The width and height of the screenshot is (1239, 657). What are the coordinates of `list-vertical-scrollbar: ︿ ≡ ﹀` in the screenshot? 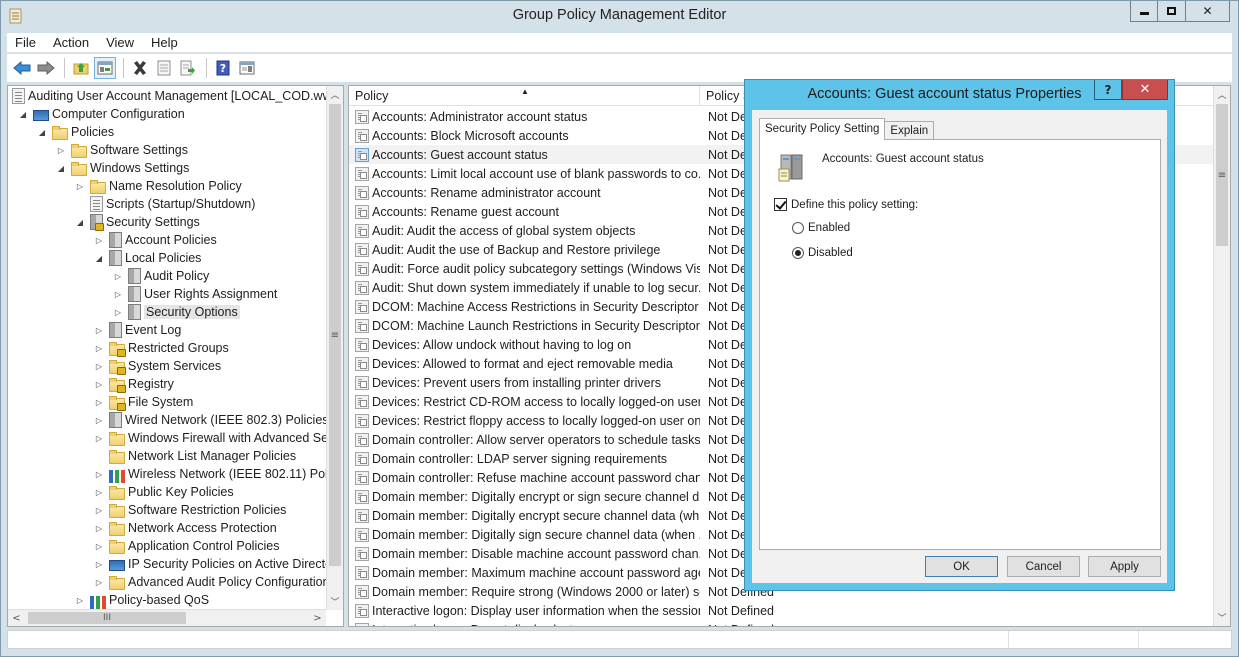 It's located at (1221, 356).